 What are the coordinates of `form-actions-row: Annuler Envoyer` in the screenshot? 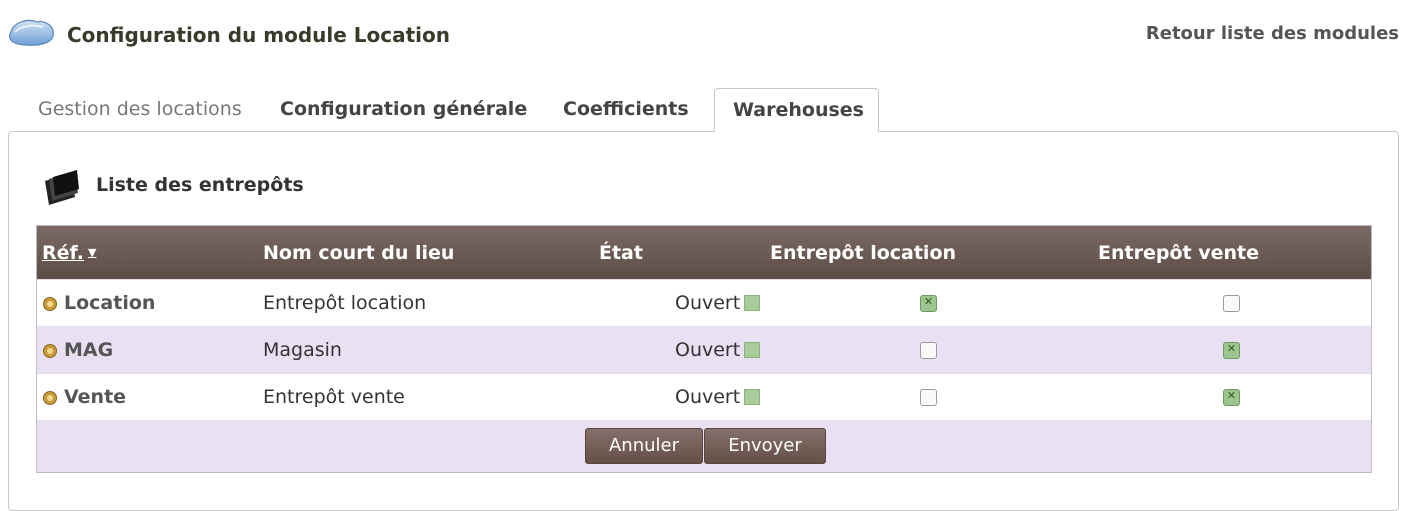 It's located at (704, 446).